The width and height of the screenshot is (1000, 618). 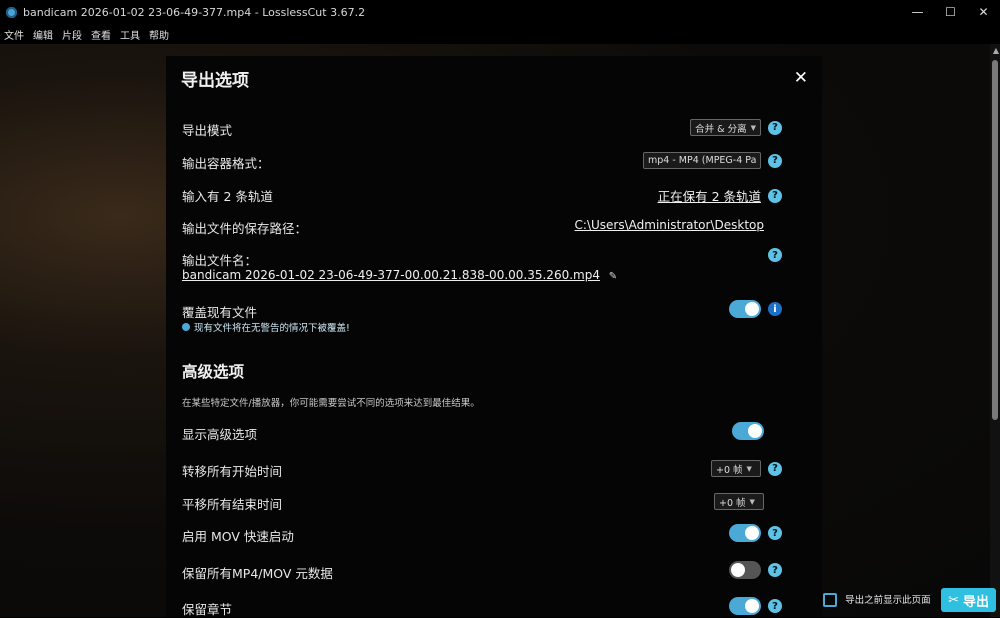 I want to click on maximize-button: ☐, so click(x=950, y=12).